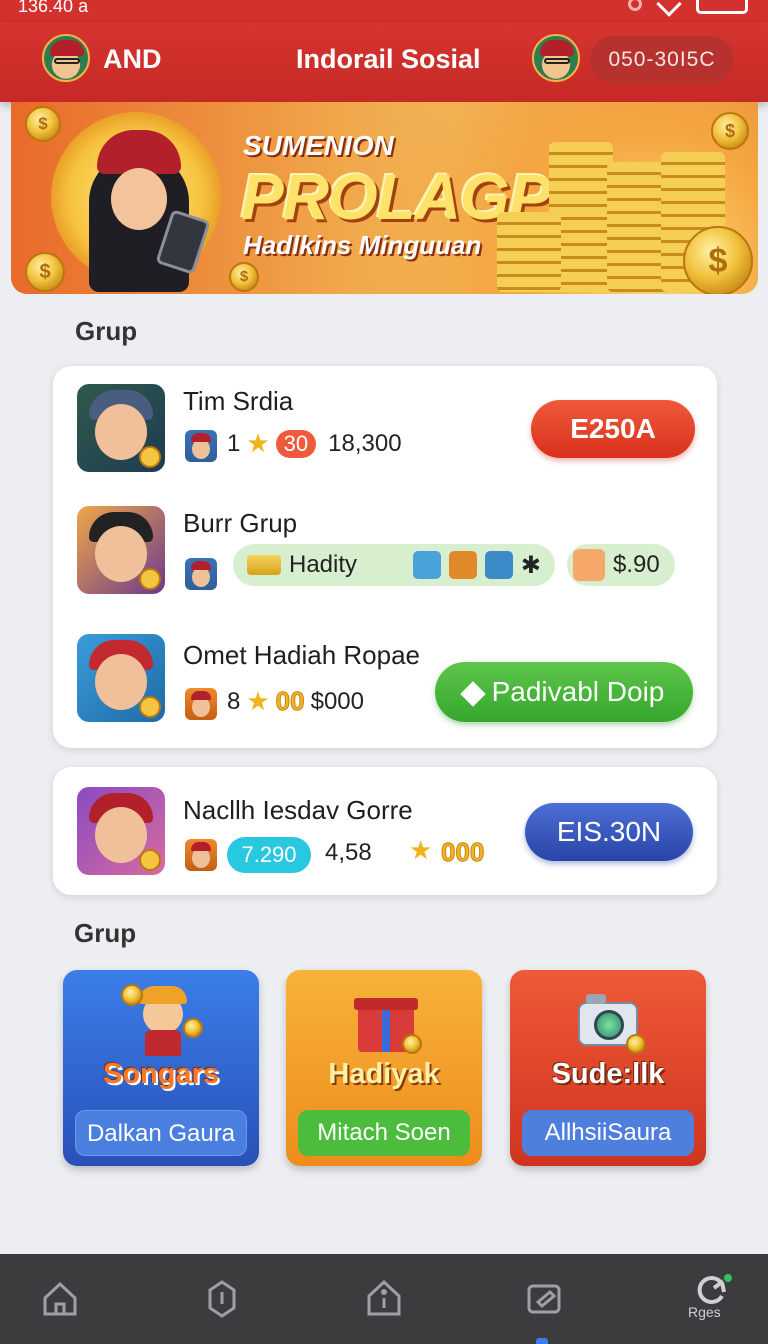  I want to click on notification-dot, so click(728, 1278).